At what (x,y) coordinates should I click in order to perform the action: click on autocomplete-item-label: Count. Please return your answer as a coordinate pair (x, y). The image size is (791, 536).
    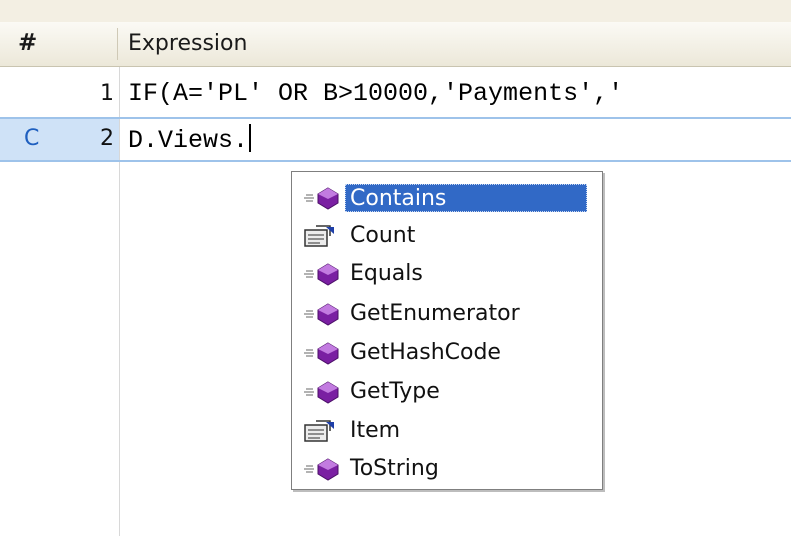
    Looking at the image, I should click on (383, 235).